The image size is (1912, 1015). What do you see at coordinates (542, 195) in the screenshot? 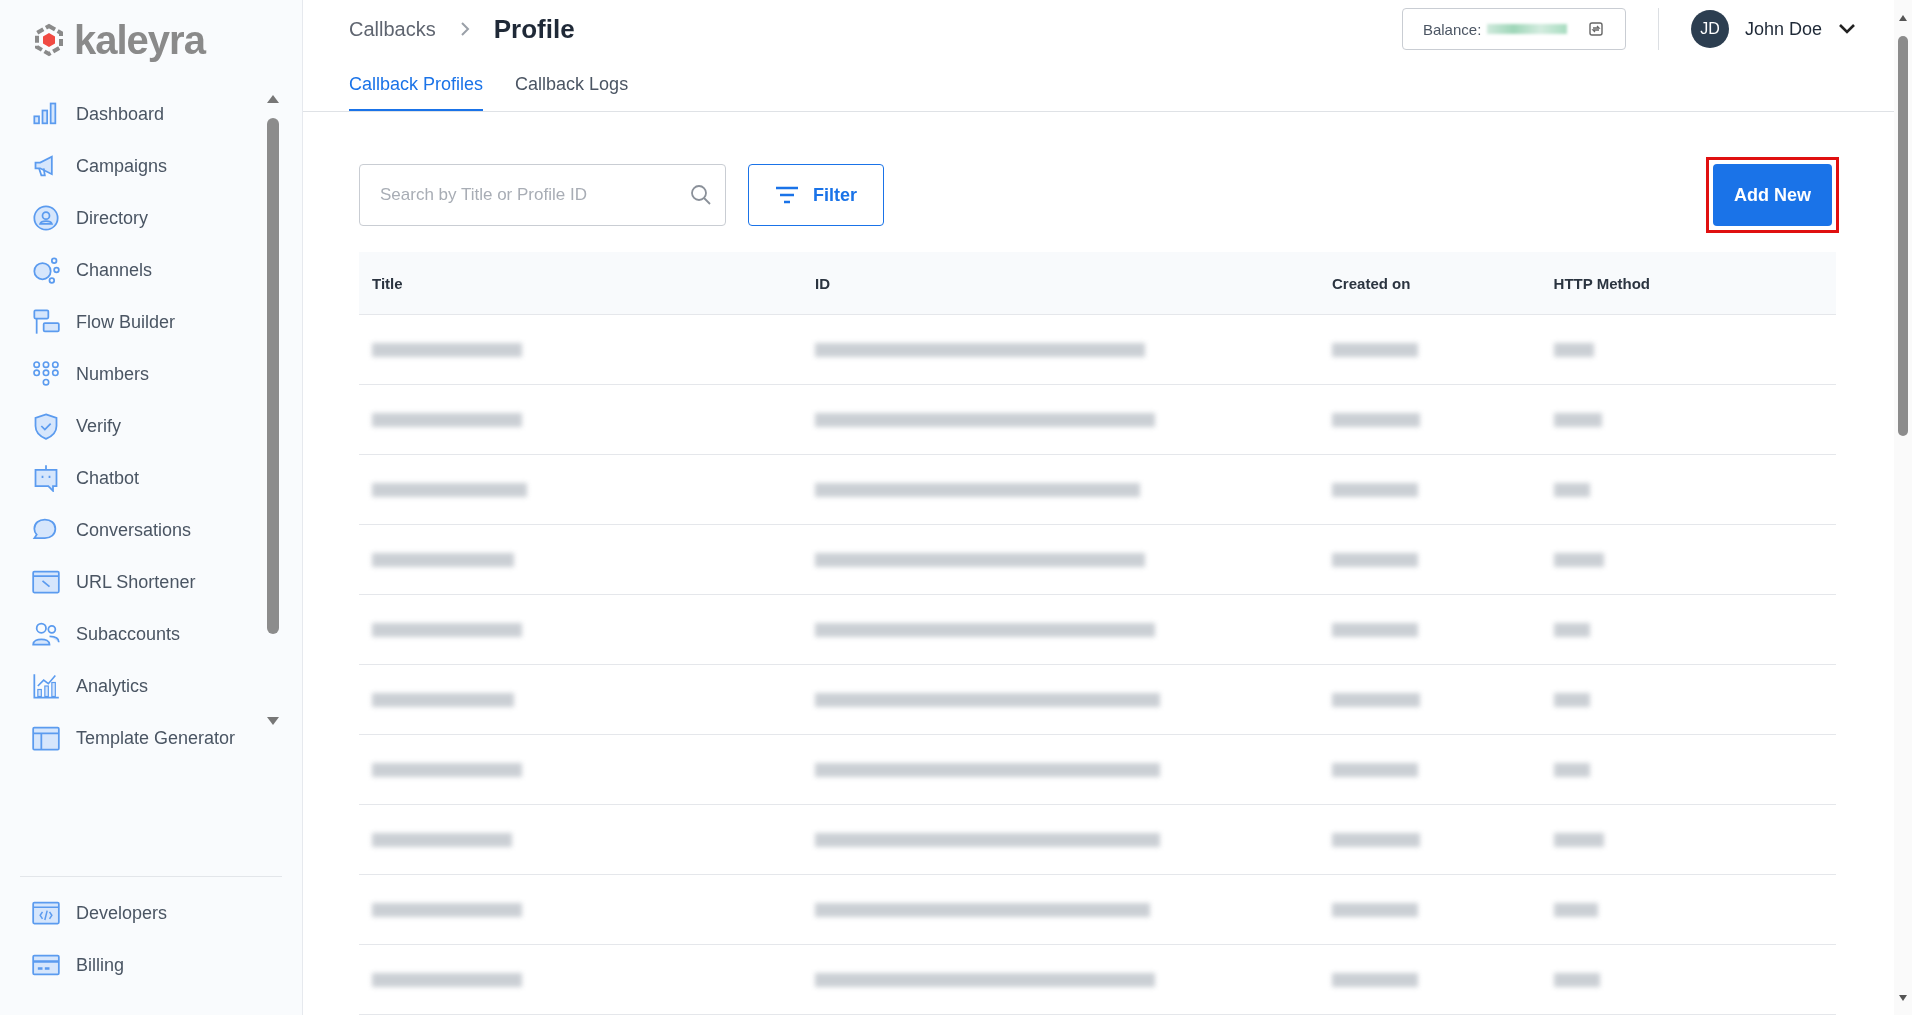
I see `search-field: Search by Title or Profile ID` at bounding box center [542, 195].